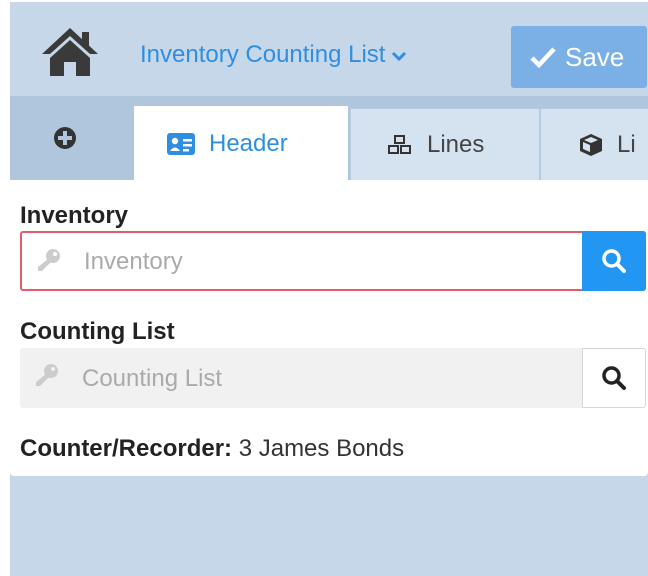 The image size is (648, 576). I want to click on counter-recorder-info: Counter/Recorder: 3 James Bonds, so click(212, 449).